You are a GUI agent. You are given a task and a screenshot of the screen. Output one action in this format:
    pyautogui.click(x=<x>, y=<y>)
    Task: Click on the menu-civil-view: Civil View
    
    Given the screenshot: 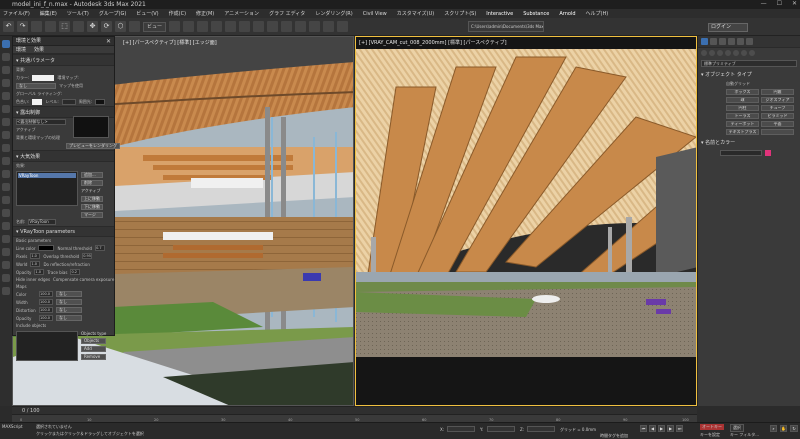 What is the action you would take?
    pyautogui.click(x=375, y=14)
    